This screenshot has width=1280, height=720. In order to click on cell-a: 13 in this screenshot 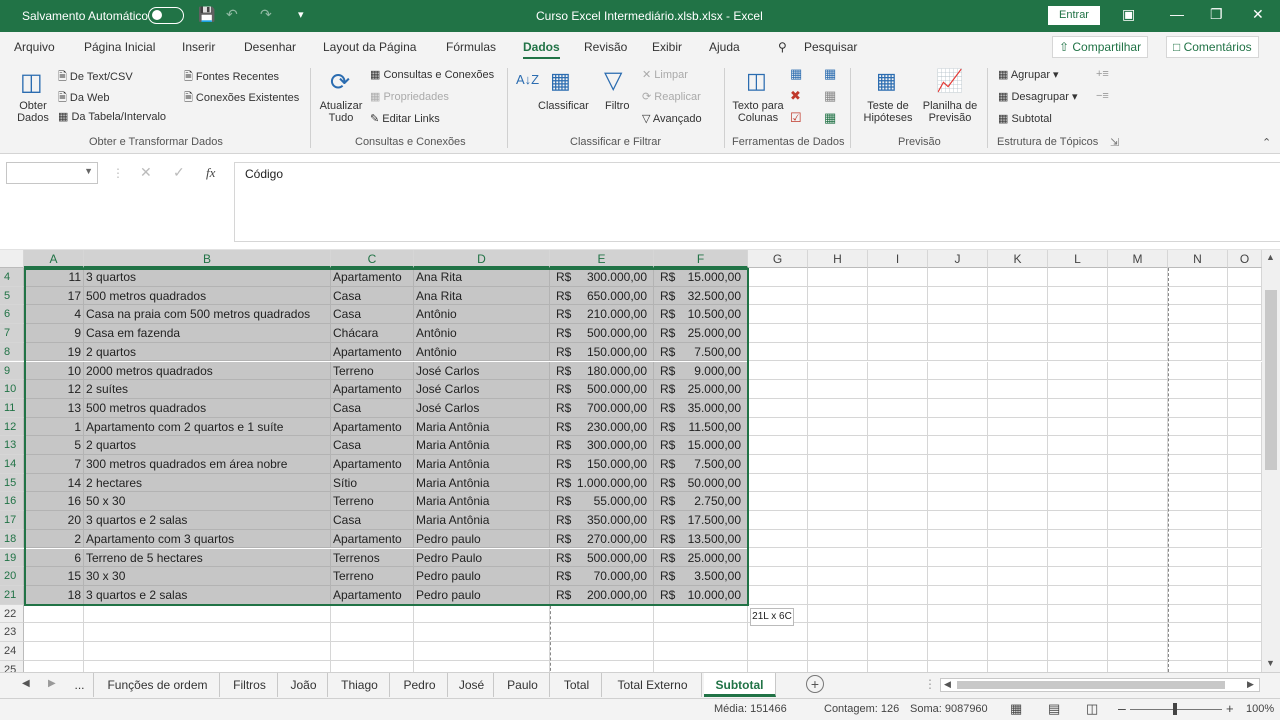, I will do `click(54, 408)`.